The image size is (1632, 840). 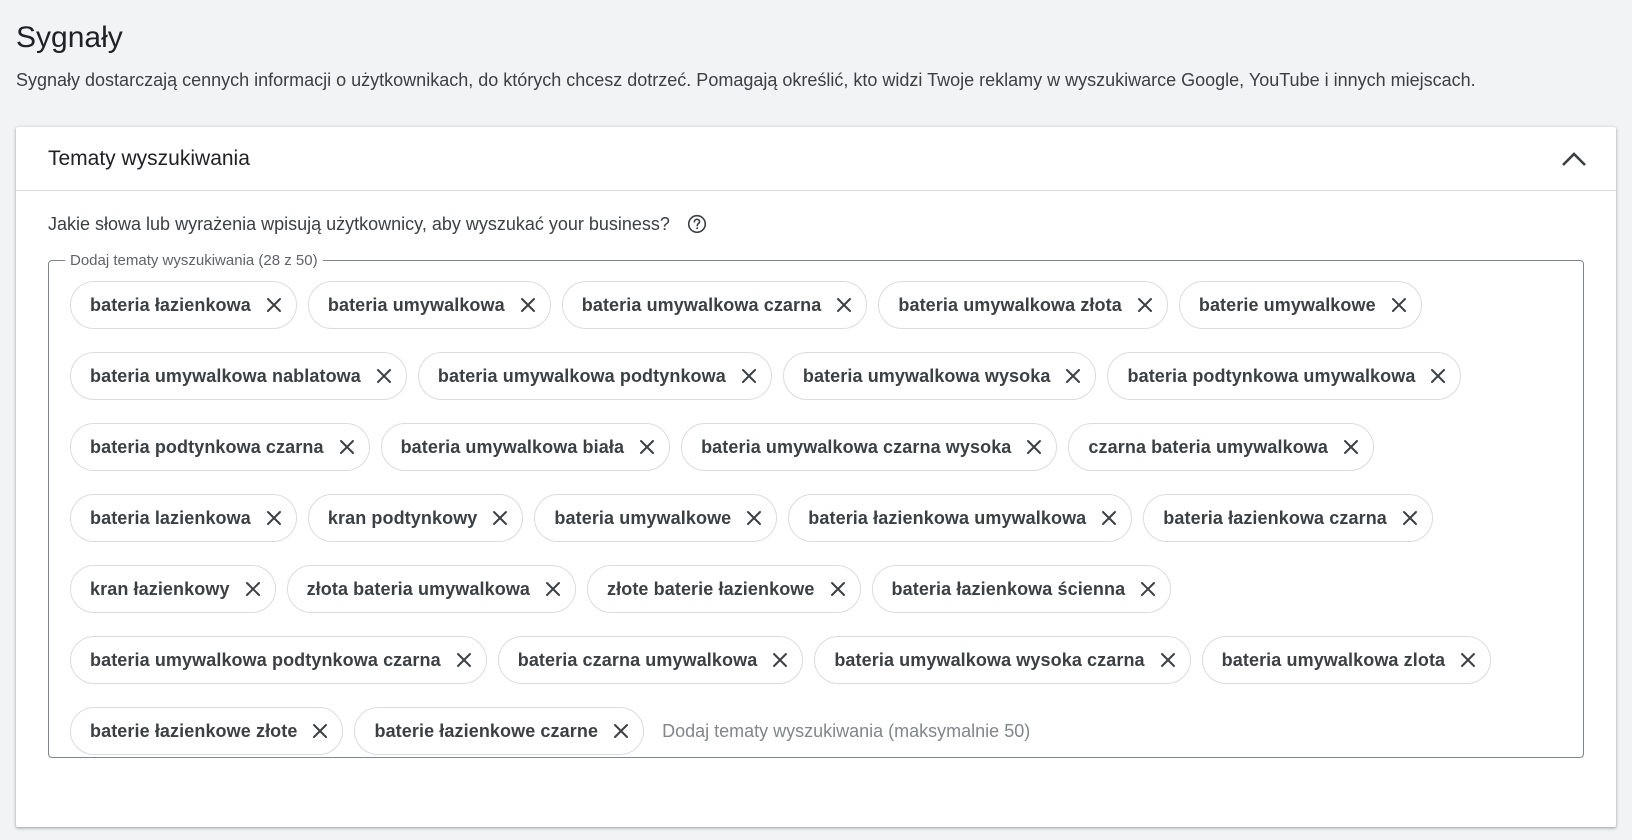 I want to click on topic-chip-label: bateria umywalkowa podtynkowa czarna, so click(x=265, y=659).